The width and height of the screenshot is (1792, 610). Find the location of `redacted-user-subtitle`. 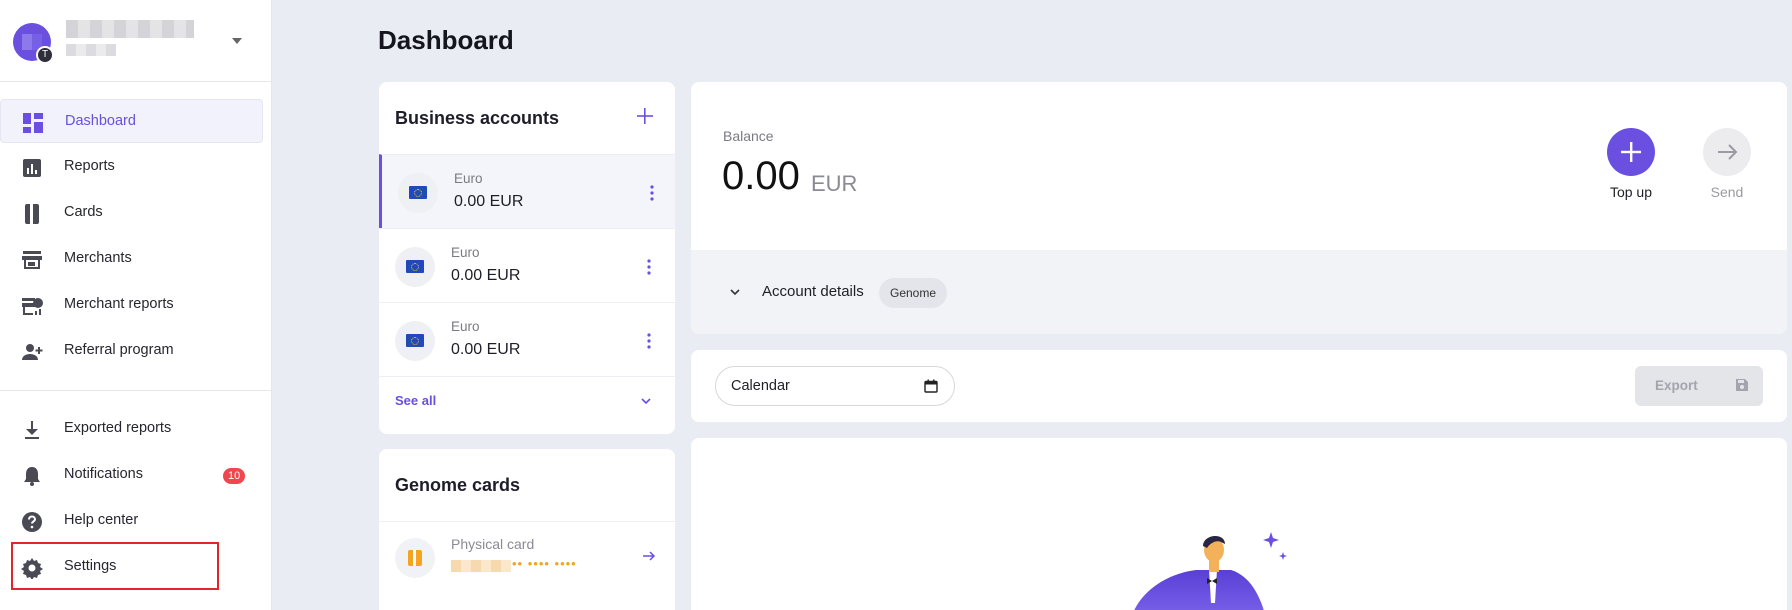

redacted-user-subtitle is located at coordinates (91, 50).